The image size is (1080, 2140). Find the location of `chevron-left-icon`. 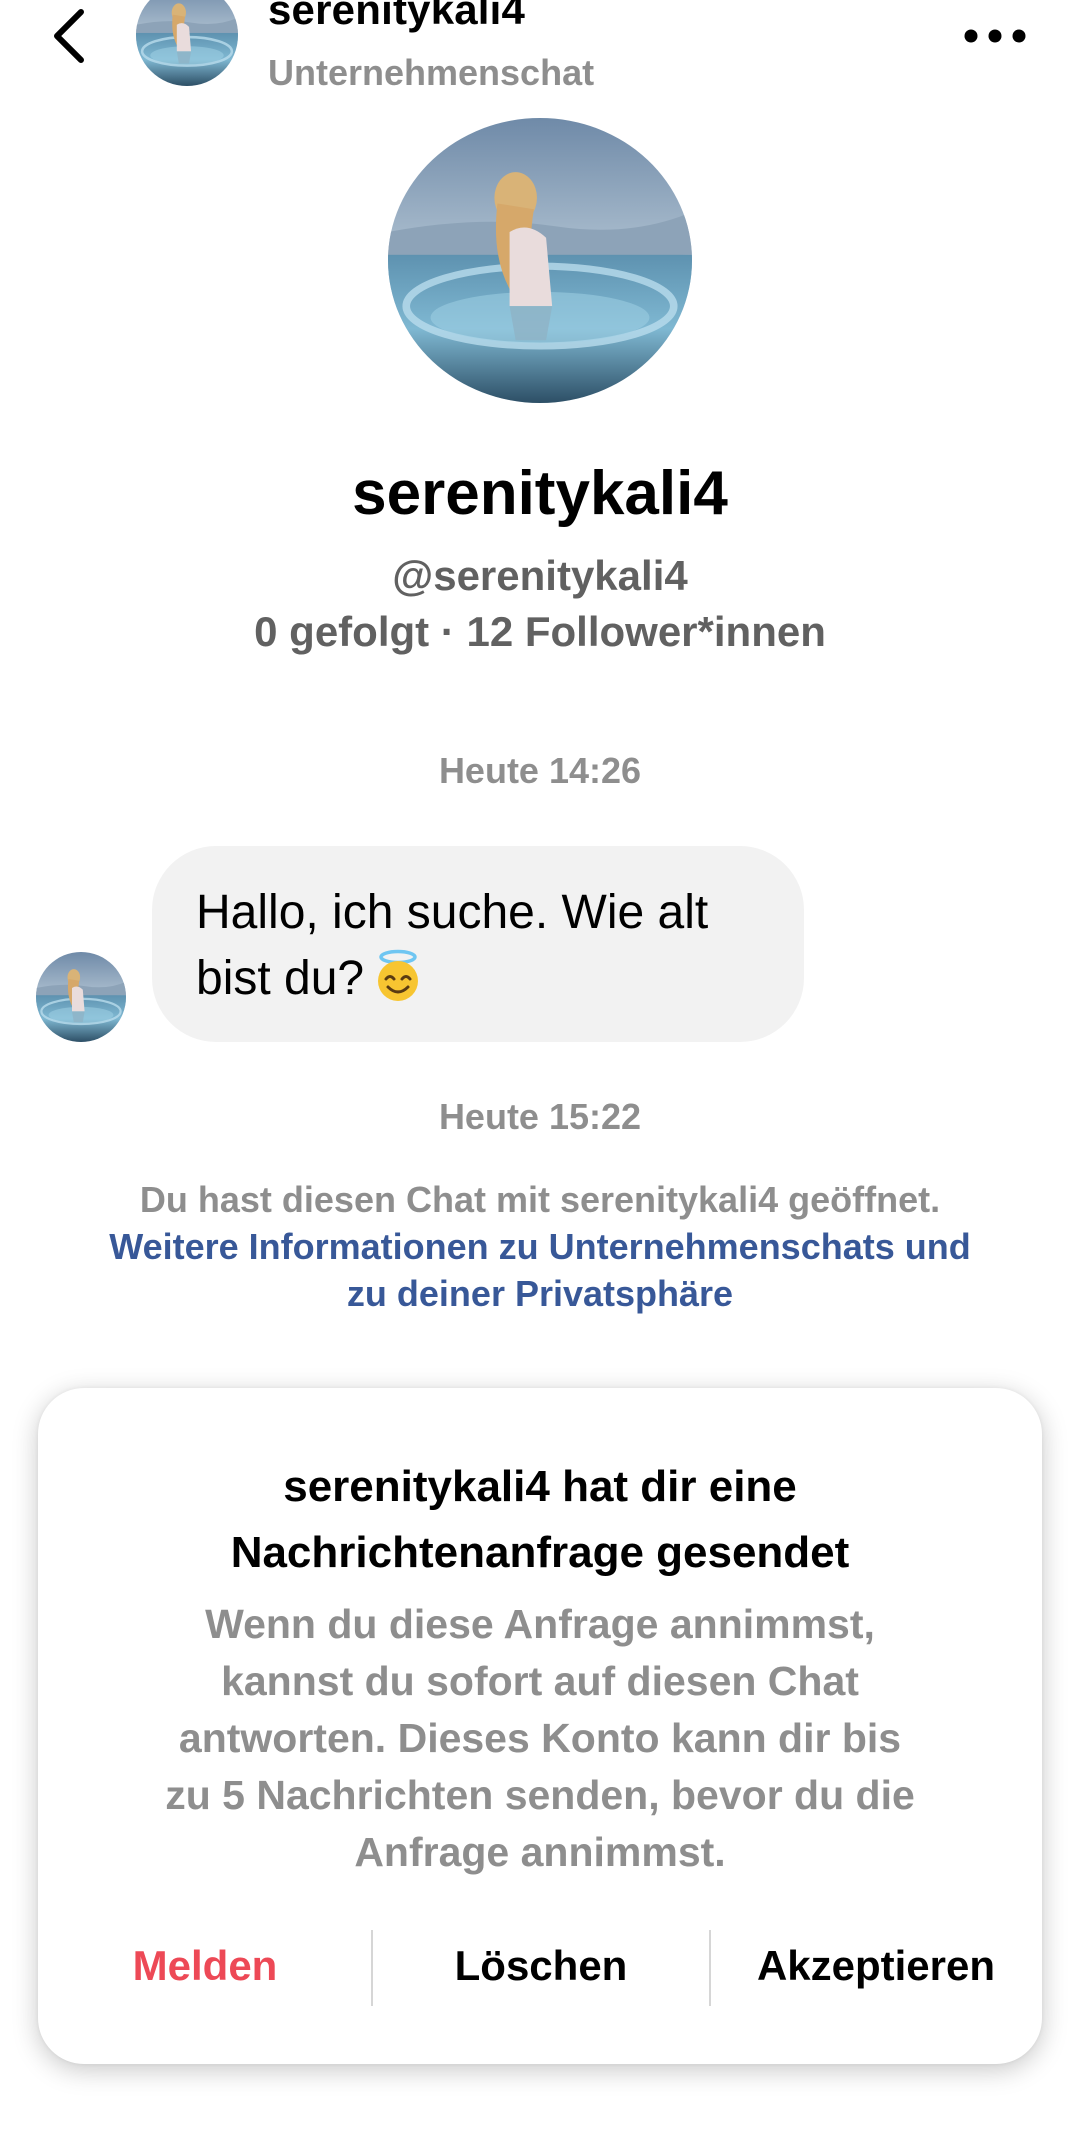

chevron-left-icon is located at coordinates (69, 36).